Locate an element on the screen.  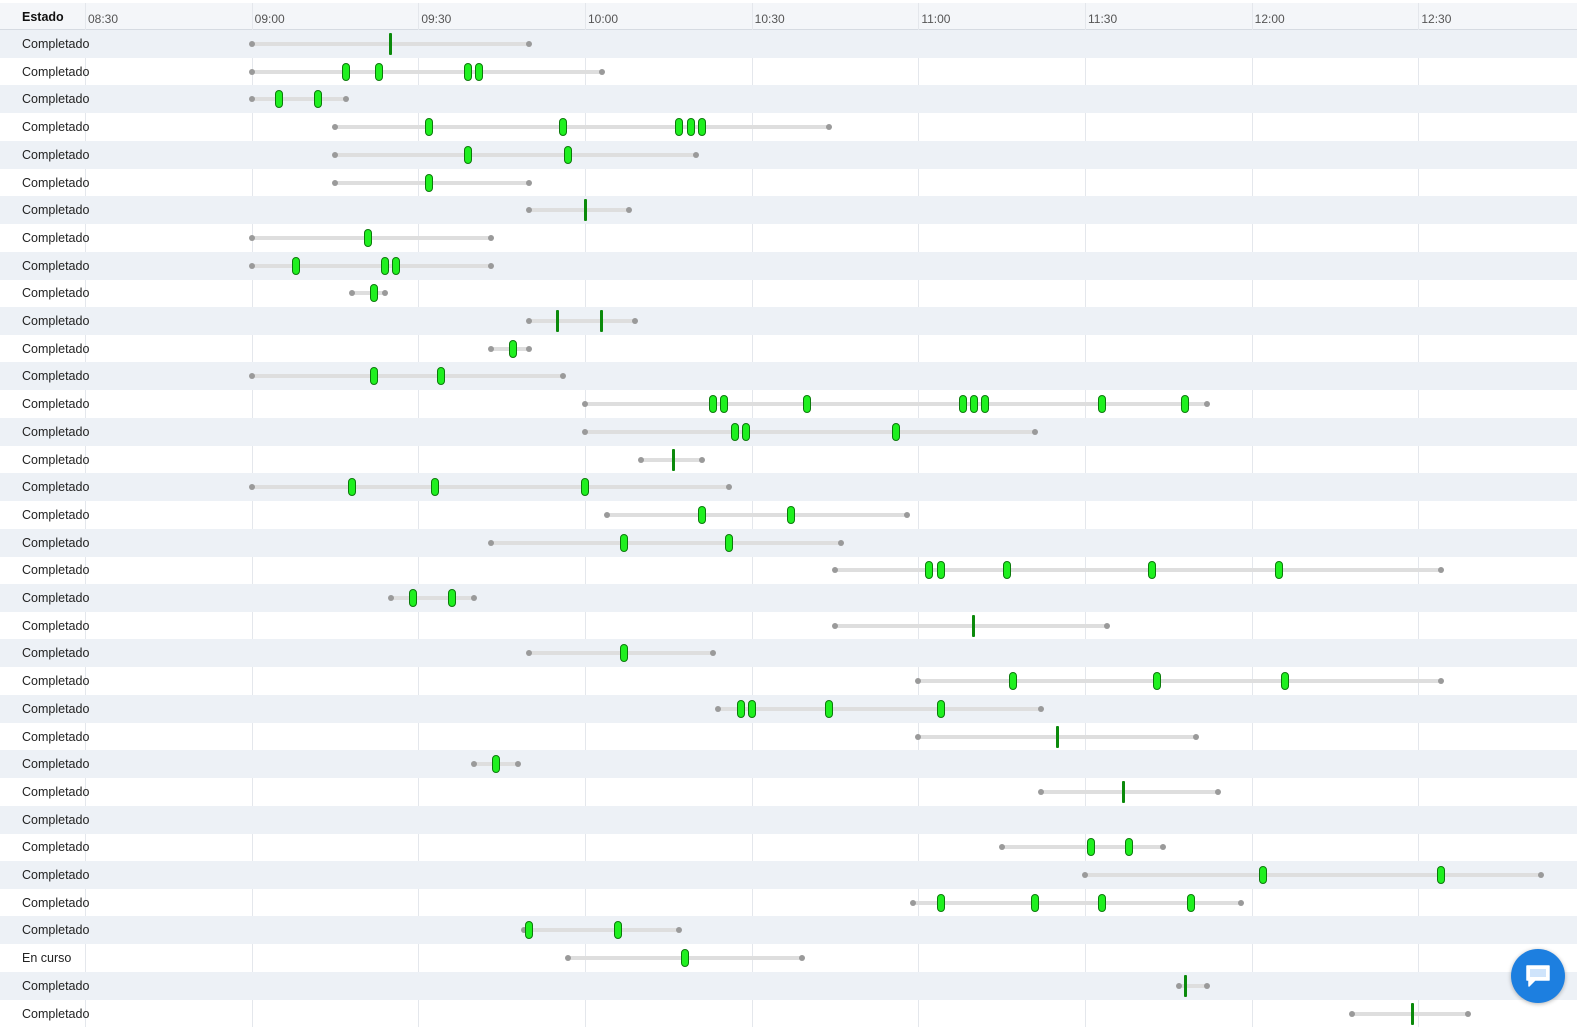
status-column-header: Estado is located at coordinates (43, 17).